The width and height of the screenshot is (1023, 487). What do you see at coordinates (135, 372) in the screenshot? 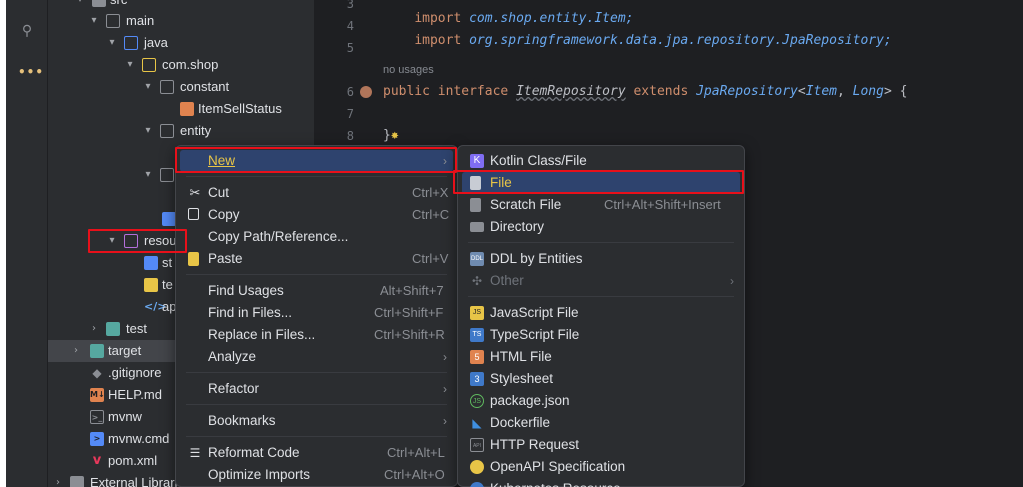
I see `tree-label: .gitignore` at bounding box center [135, 372].